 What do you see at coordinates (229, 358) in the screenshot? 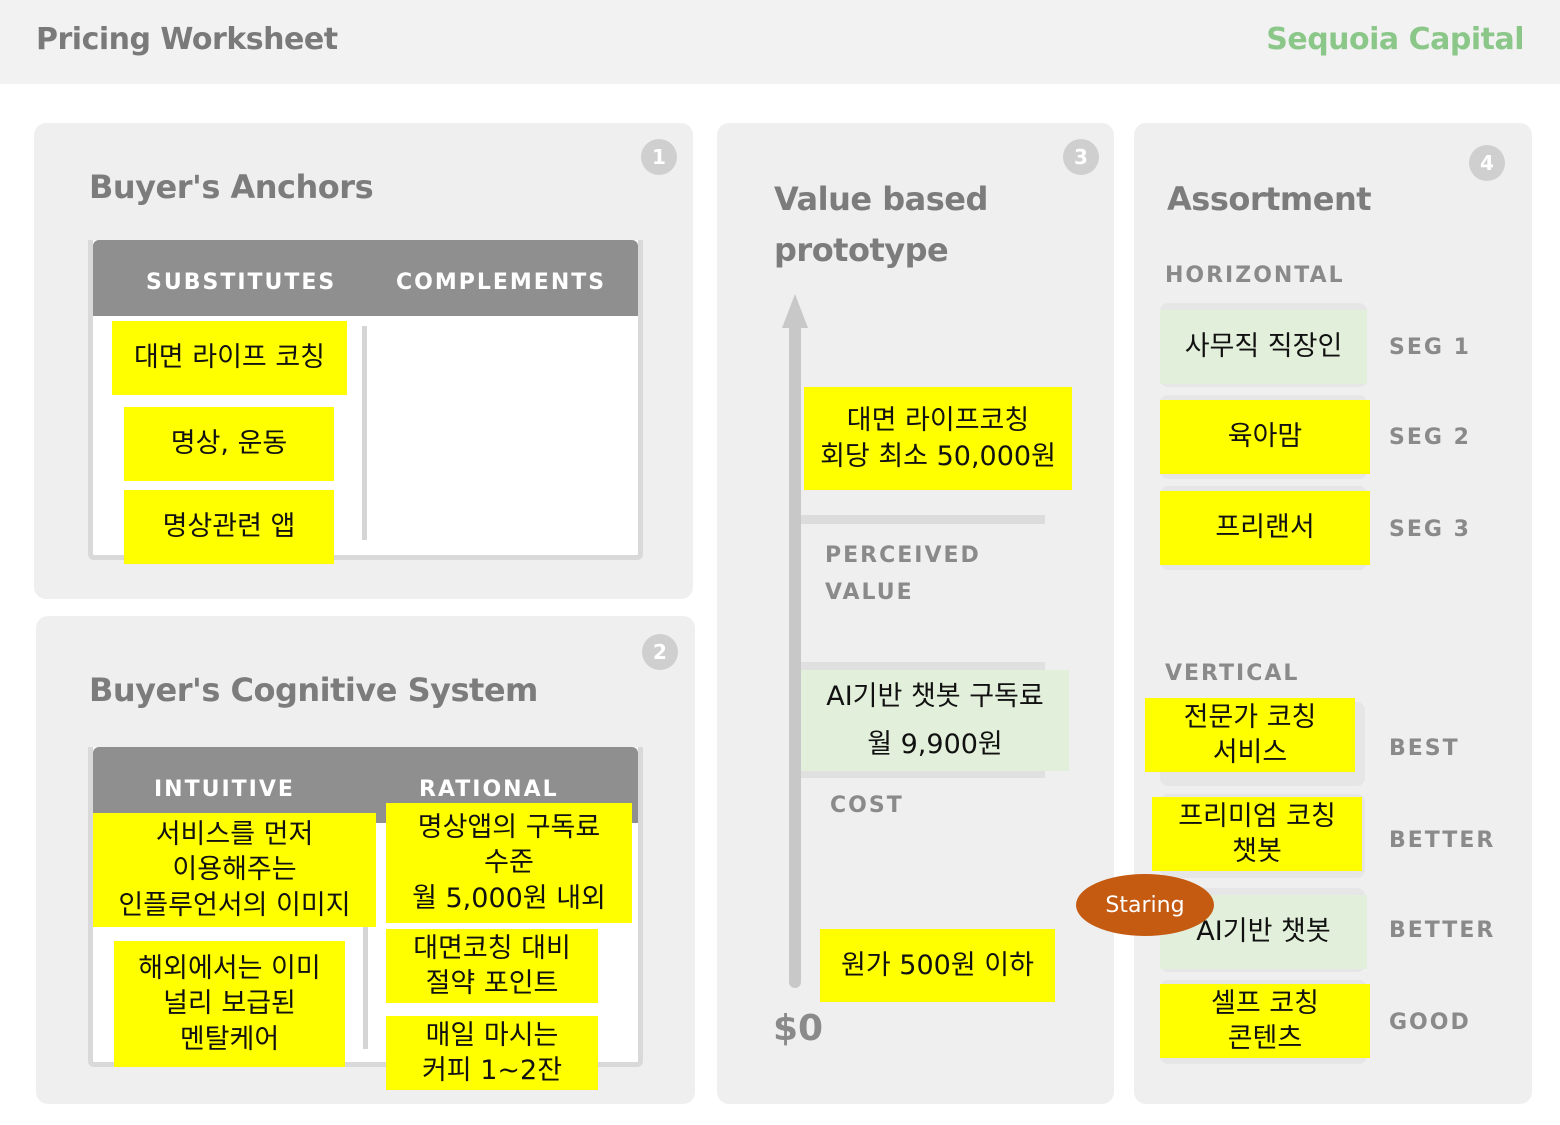
I see `sticky-note: 대면 라이프 코칭` at bounding box center [229, 358].